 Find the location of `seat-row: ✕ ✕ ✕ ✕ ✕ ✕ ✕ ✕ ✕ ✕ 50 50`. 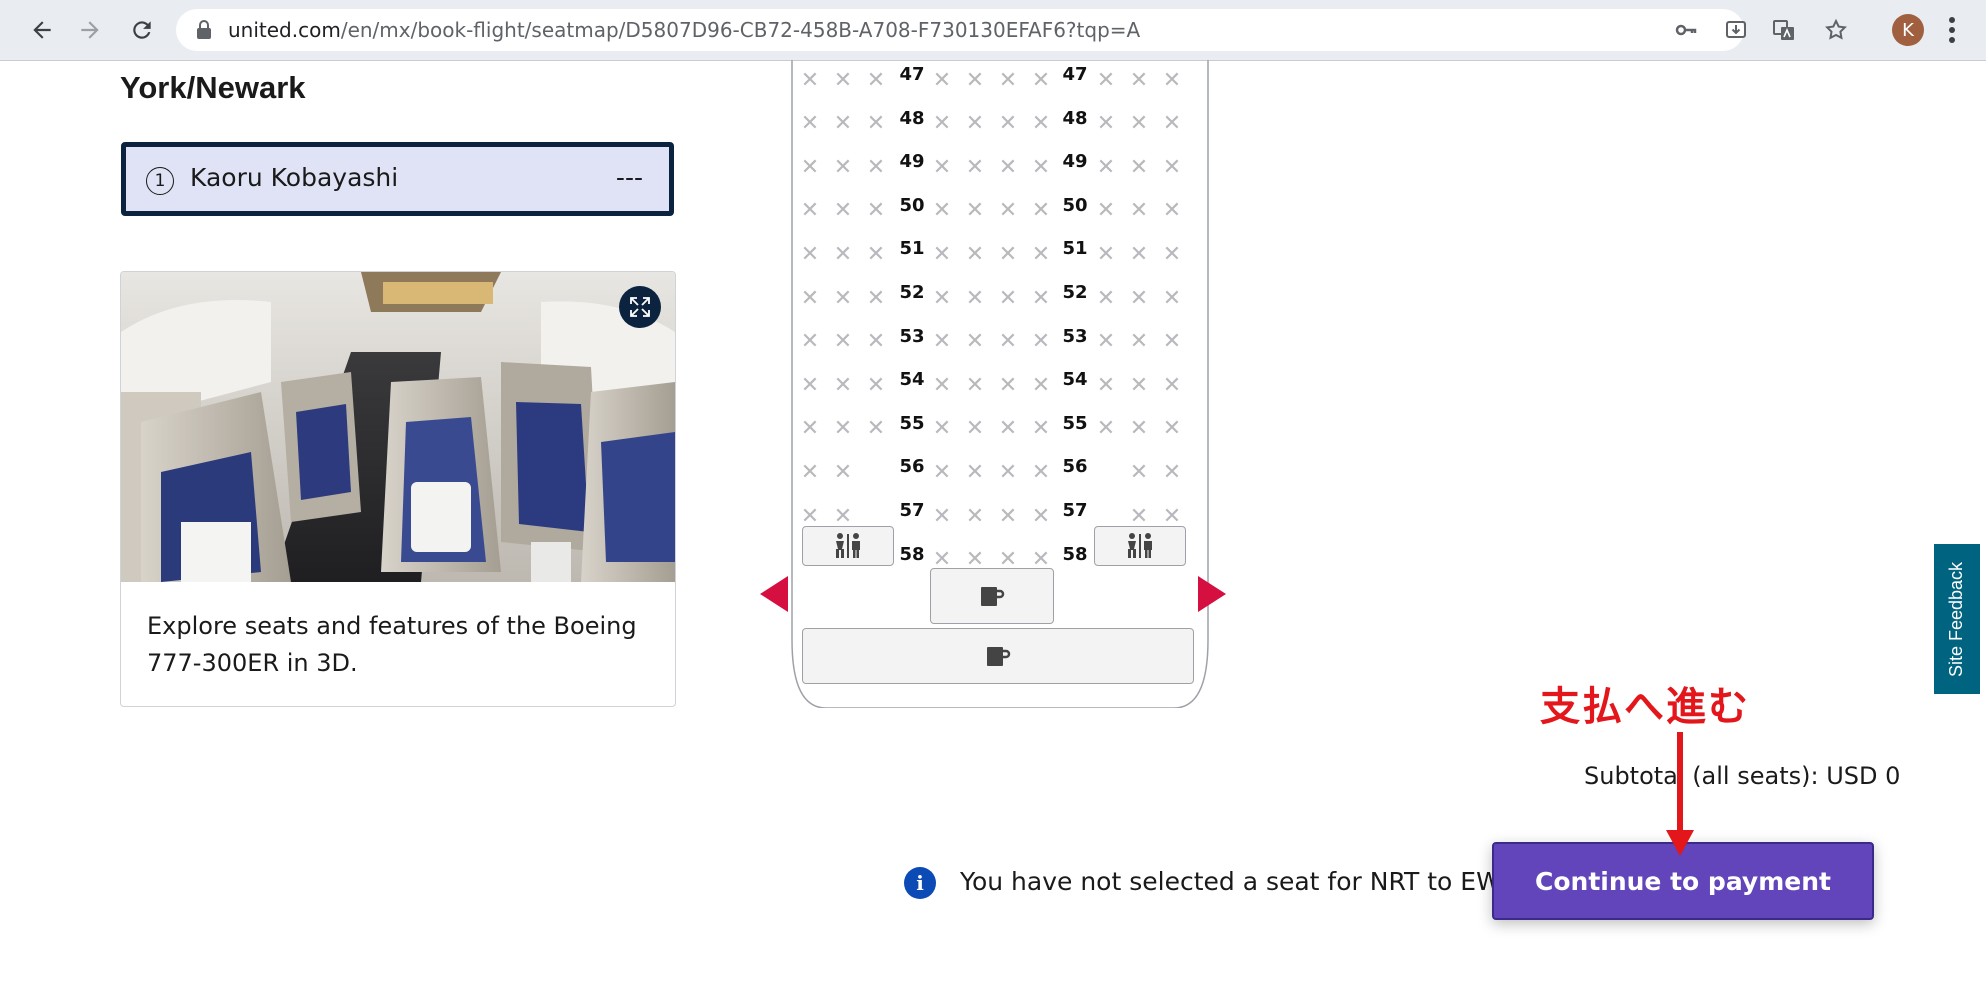

seat-row: ✕ ✕ ✕ ✕ ✕ ✕ ✕ ✕ ✕ ✕ 50 50 is located at coordinates (1000, 211).